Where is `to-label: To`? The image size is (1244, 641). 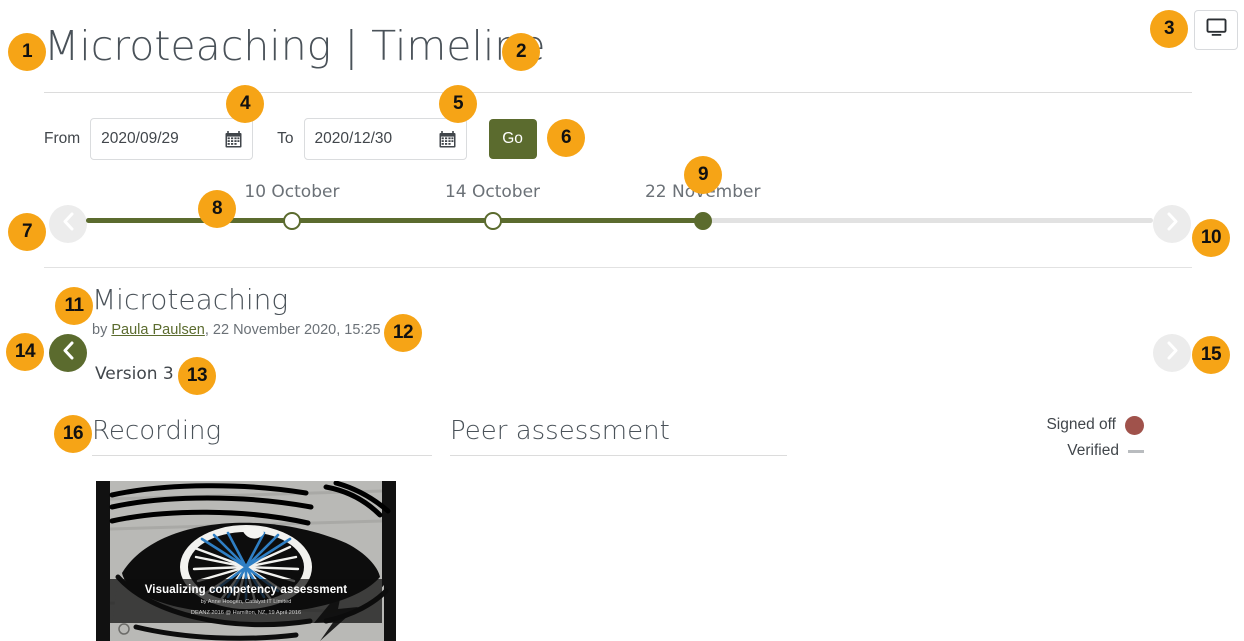
to-label: To is located at coordinates (285, 138).